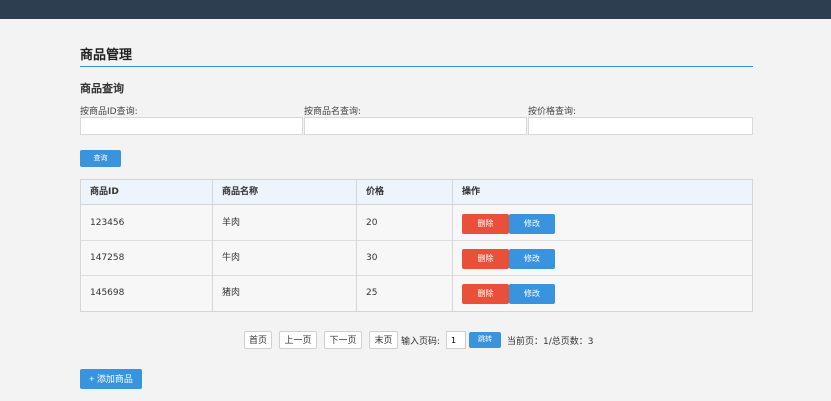  Describe the element at coordinates (416, 293) in the screenshot. I see `table-row: 145698 猪肉 25 删除 修改` at that location.